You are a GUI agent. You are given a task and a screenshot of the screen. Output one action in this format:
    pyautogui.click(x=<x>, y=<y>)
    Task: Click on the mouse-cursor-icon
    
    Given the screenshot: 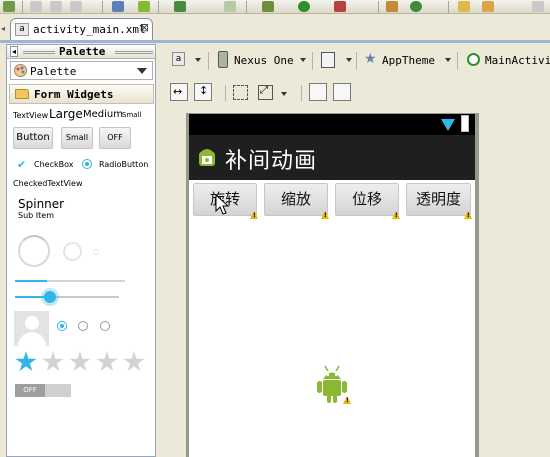 What is the action you would take?
    pyautogui.click(x=222, y=204)
    